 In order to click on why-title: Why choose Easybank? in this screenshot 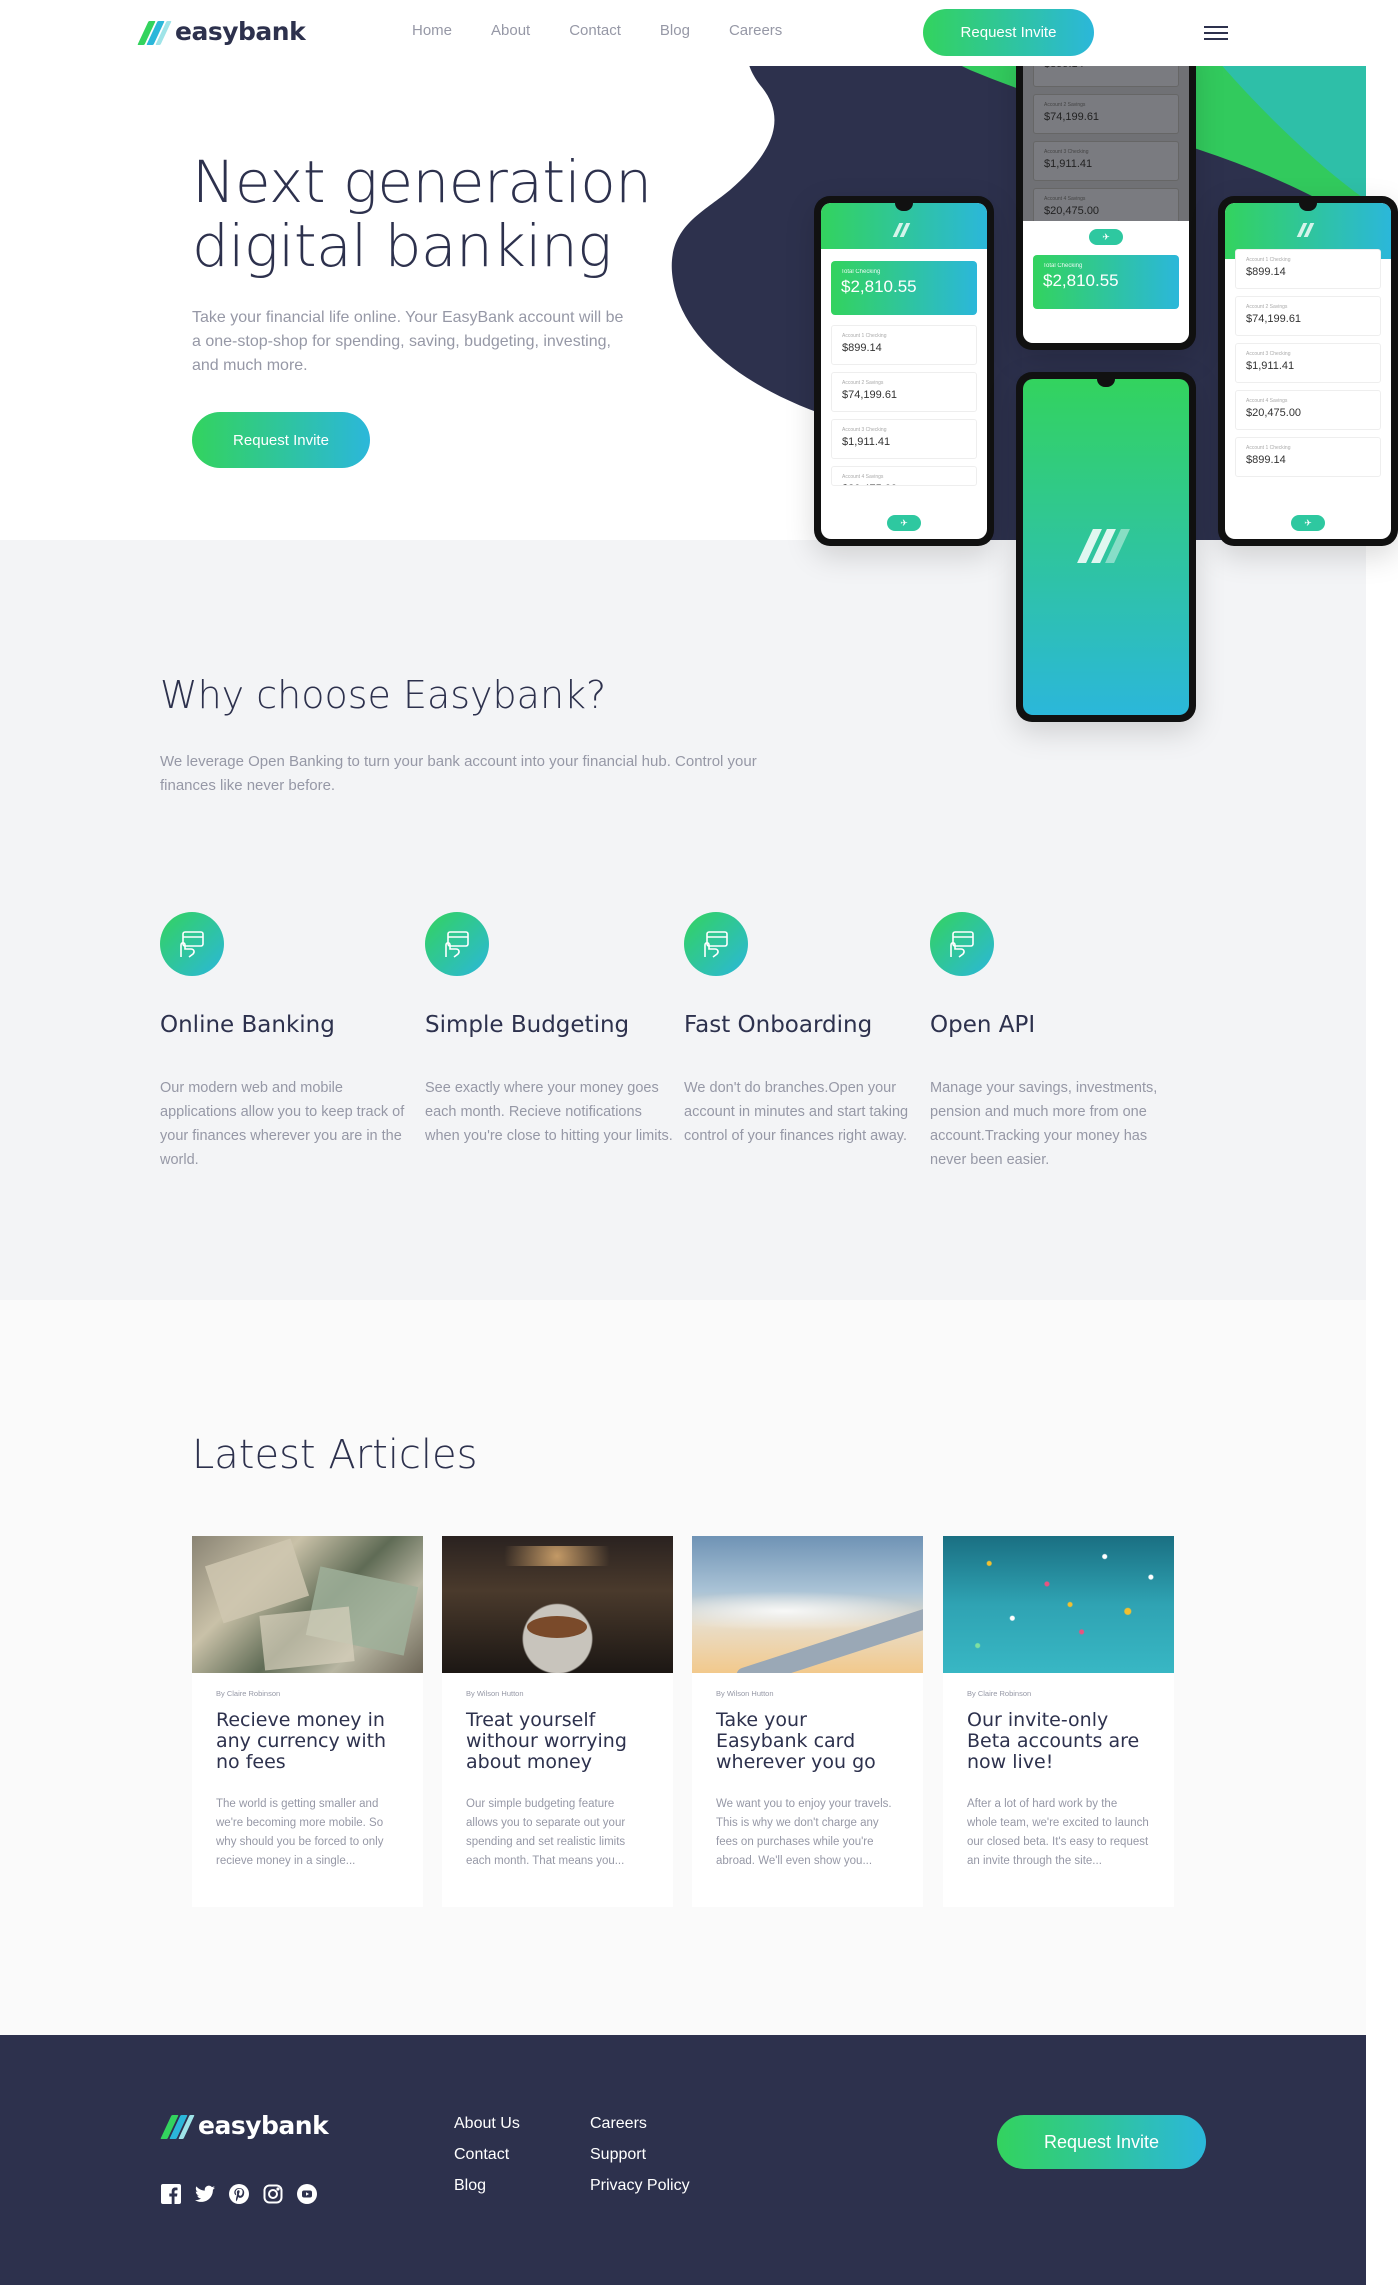, I will do `click(383, 695)`.